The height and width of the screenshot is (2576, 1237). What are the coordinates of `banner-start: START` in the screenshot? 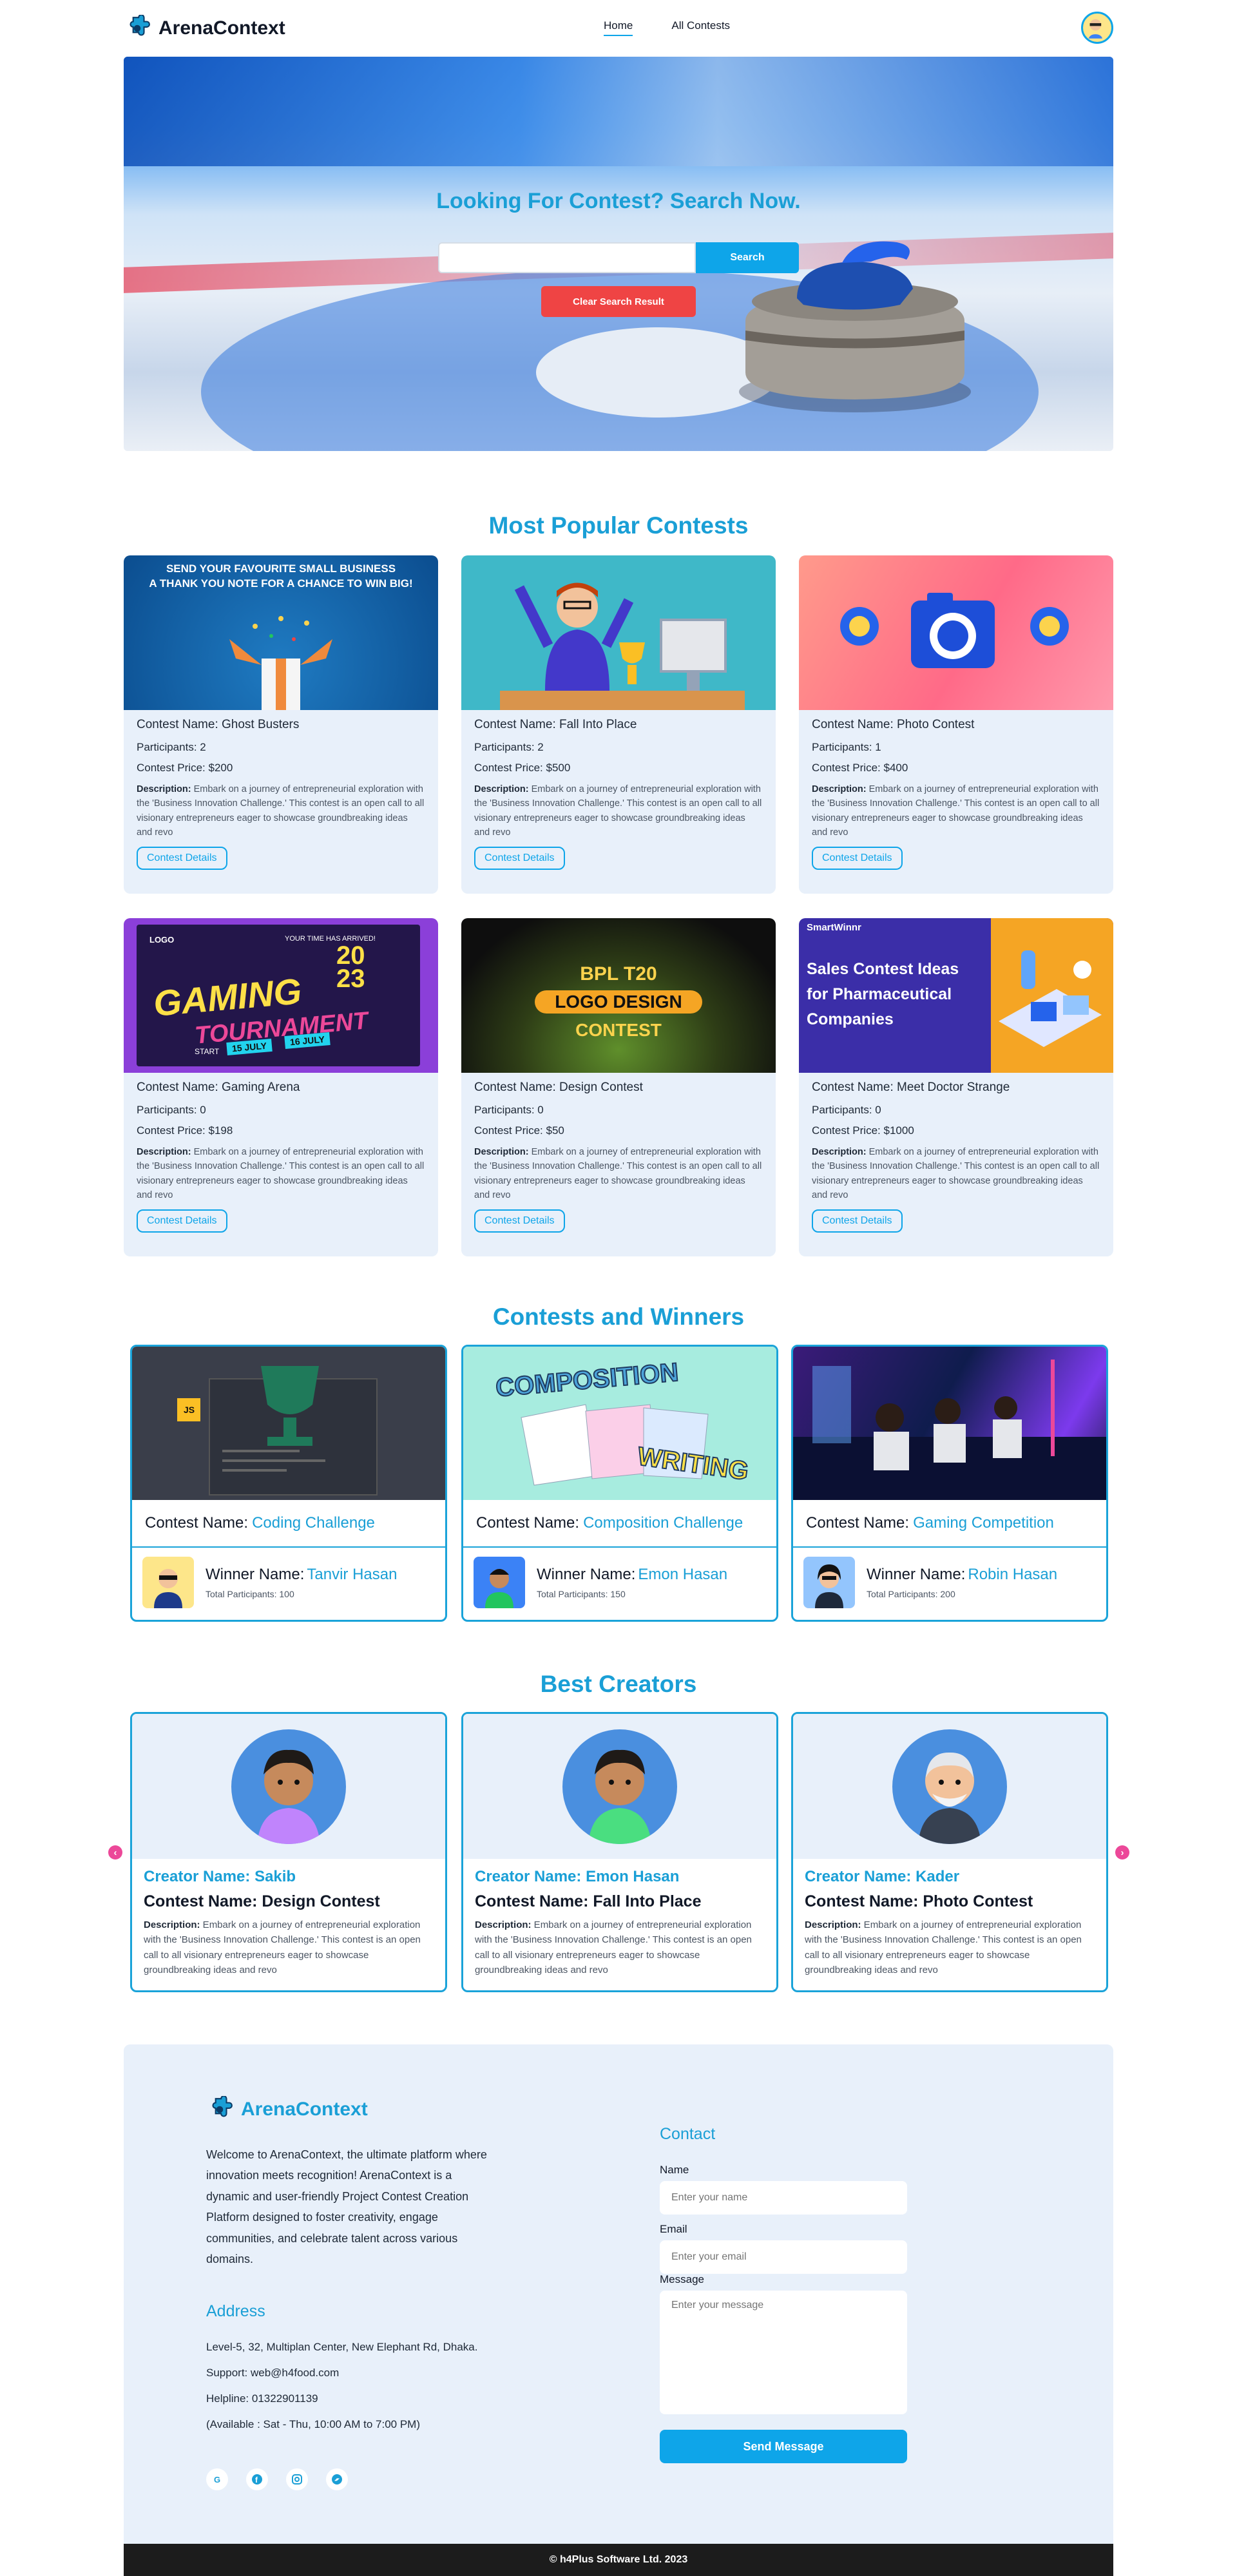 It's located at (207, 1051).